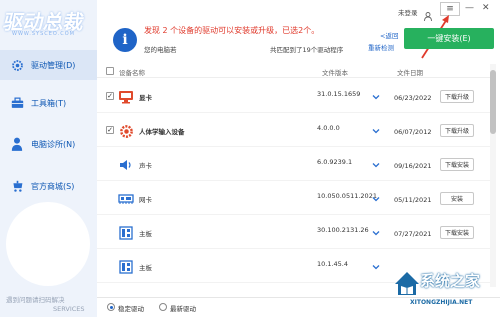  What do you see at coordinates (232, 30) in the screenshot?
I see `alert-message: 发现 2 个设备的驱动可以安装或升级，已选2个。` at bounding box center [232, 30].